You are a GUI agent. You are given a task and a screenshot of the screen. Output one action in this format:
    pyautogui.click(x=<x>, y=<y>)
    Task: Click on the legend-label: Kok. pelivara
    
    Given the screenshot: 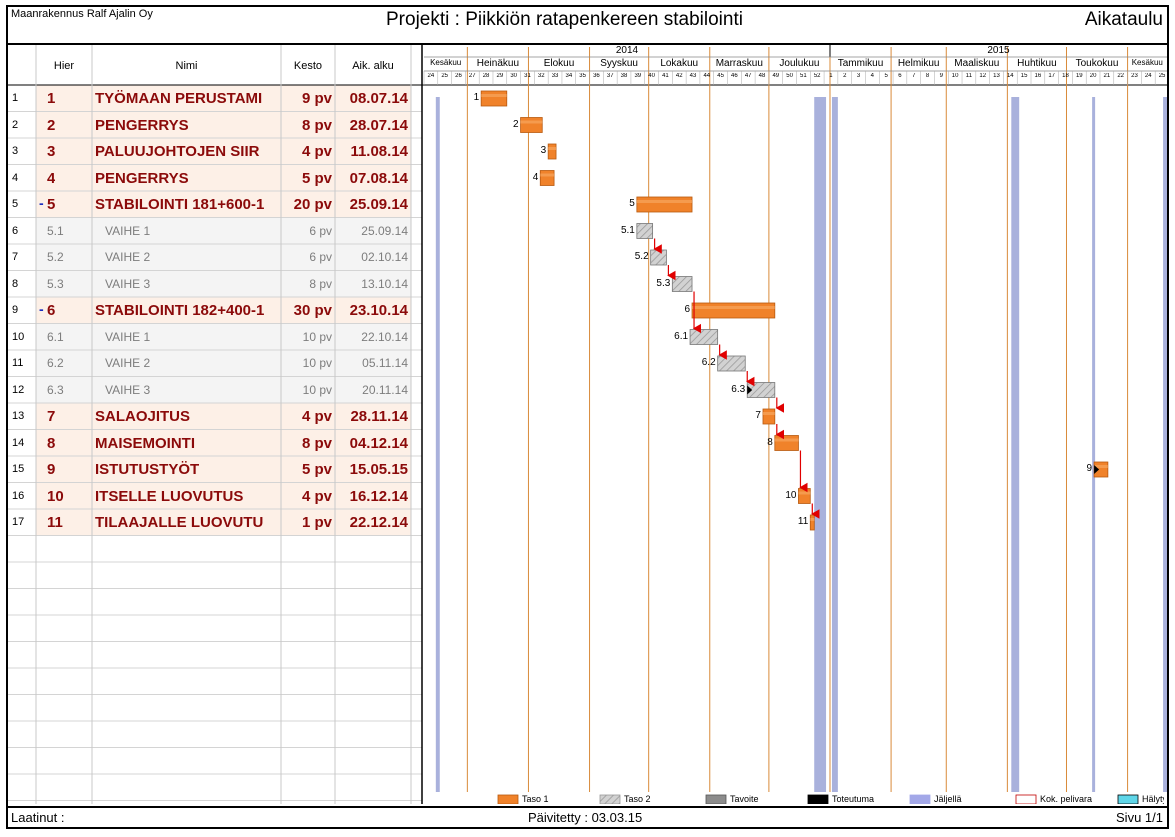 What is the action you would take?
    pyautogui.click(x=1066, y=799)
    